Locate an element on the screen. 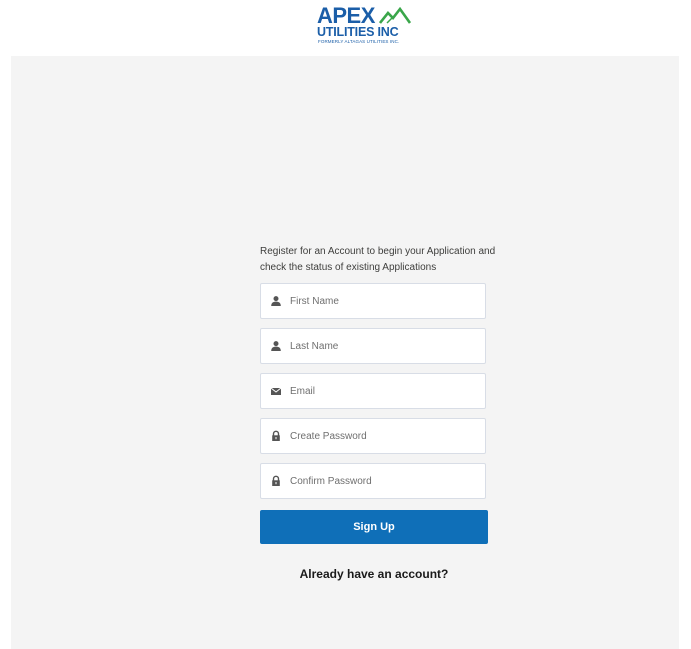 Image resolution: width=691 pixels, height=649 pixels. first-name-placeholder: First Name is located at coordinates (314, 301).